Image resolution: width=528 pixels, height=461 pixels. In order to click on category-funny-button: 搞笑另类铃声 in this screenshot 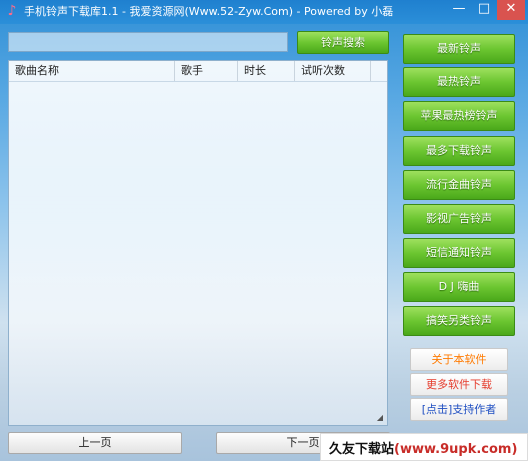, I will do `click(459, 321)`.